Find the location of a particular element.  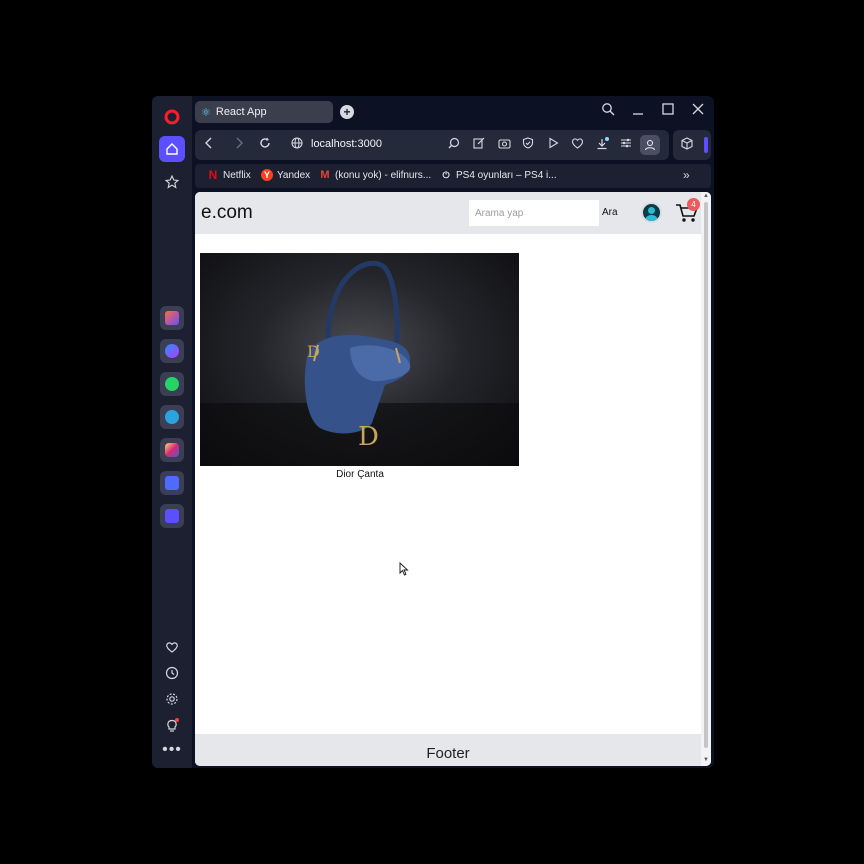

playstation-icon: ⏻ is located at coordinates (446, 175).